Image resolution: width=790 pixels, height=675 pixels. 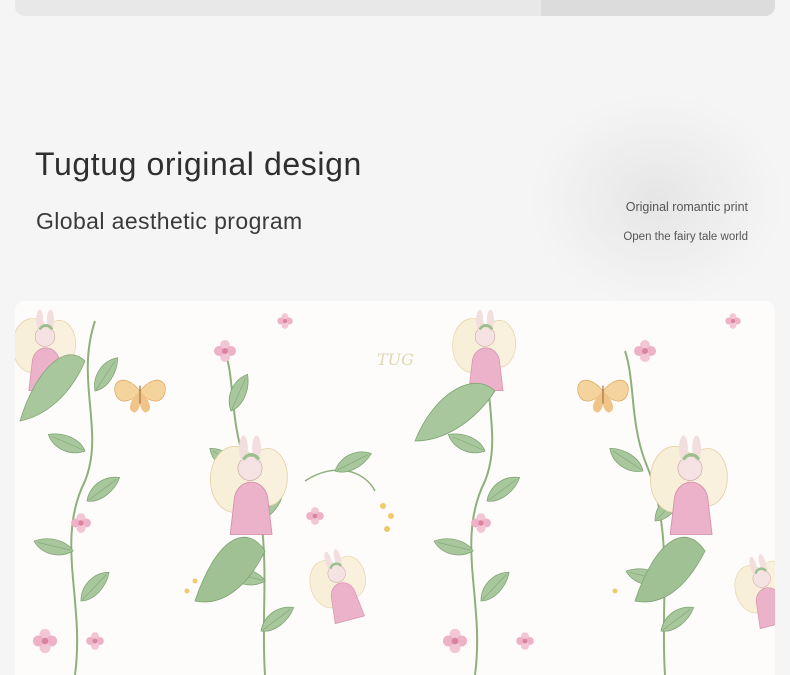 I want to click on pattern-watermark: TUG, so click(x=395, y=359).